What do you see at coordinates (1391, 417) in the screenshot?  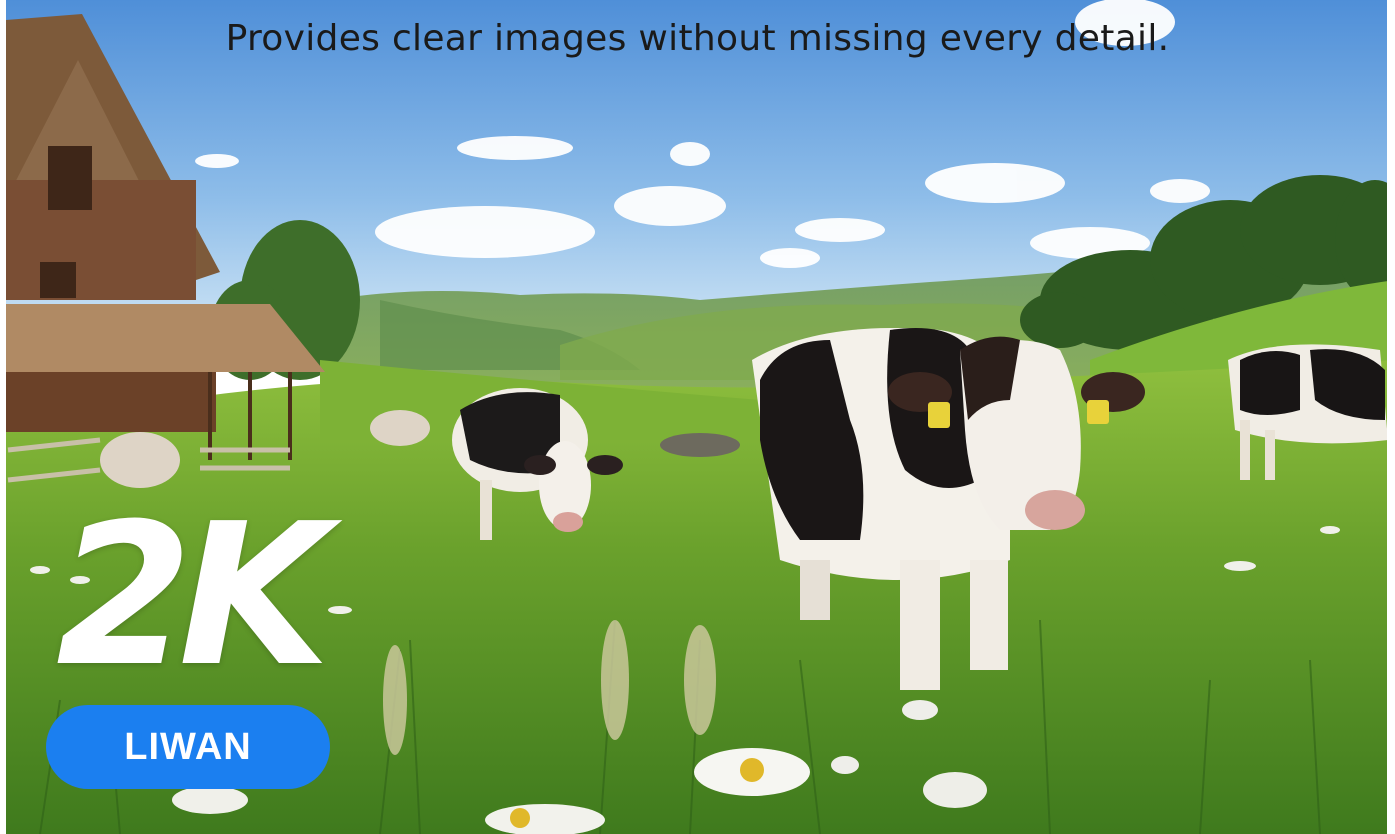 I see `frame-edge-right` at bounding box center [1391, 417].